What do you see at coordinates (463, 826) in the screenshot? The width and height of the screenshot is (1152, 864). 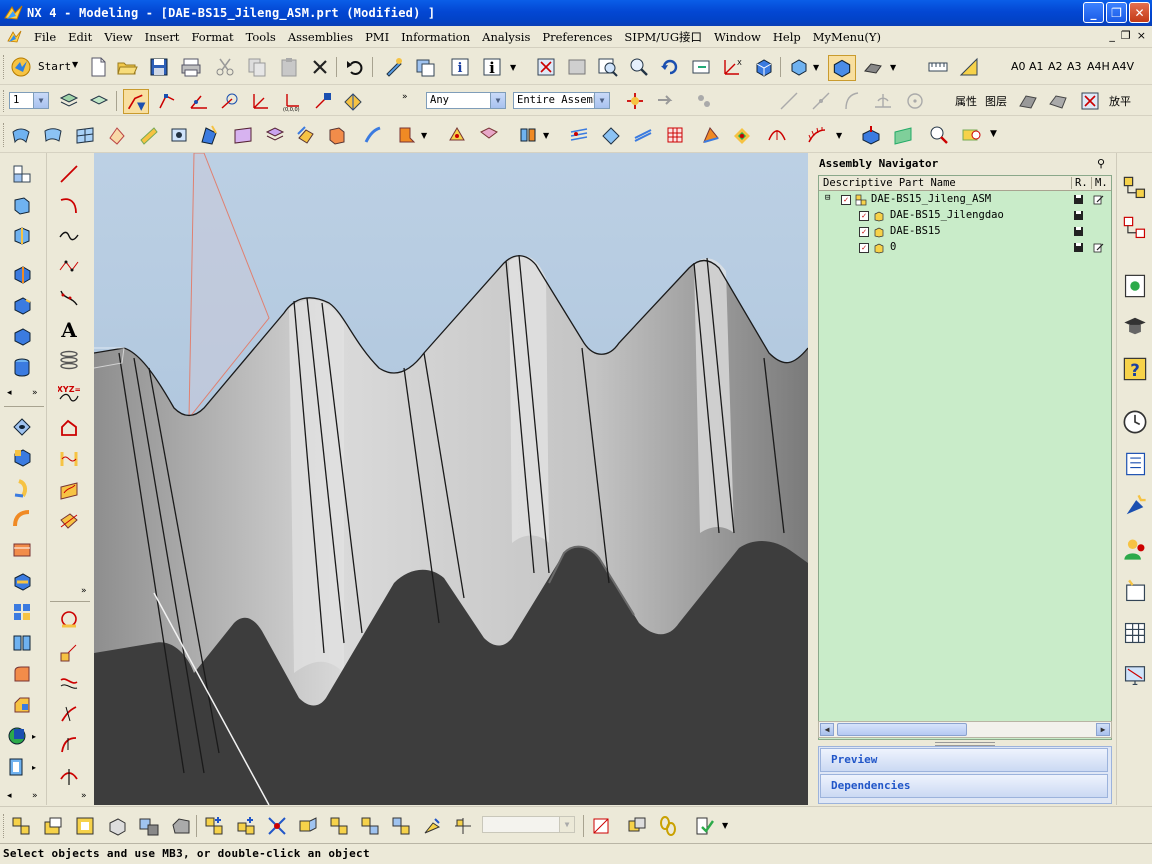 I see `interference-icon` at bounding box center [463, 826].